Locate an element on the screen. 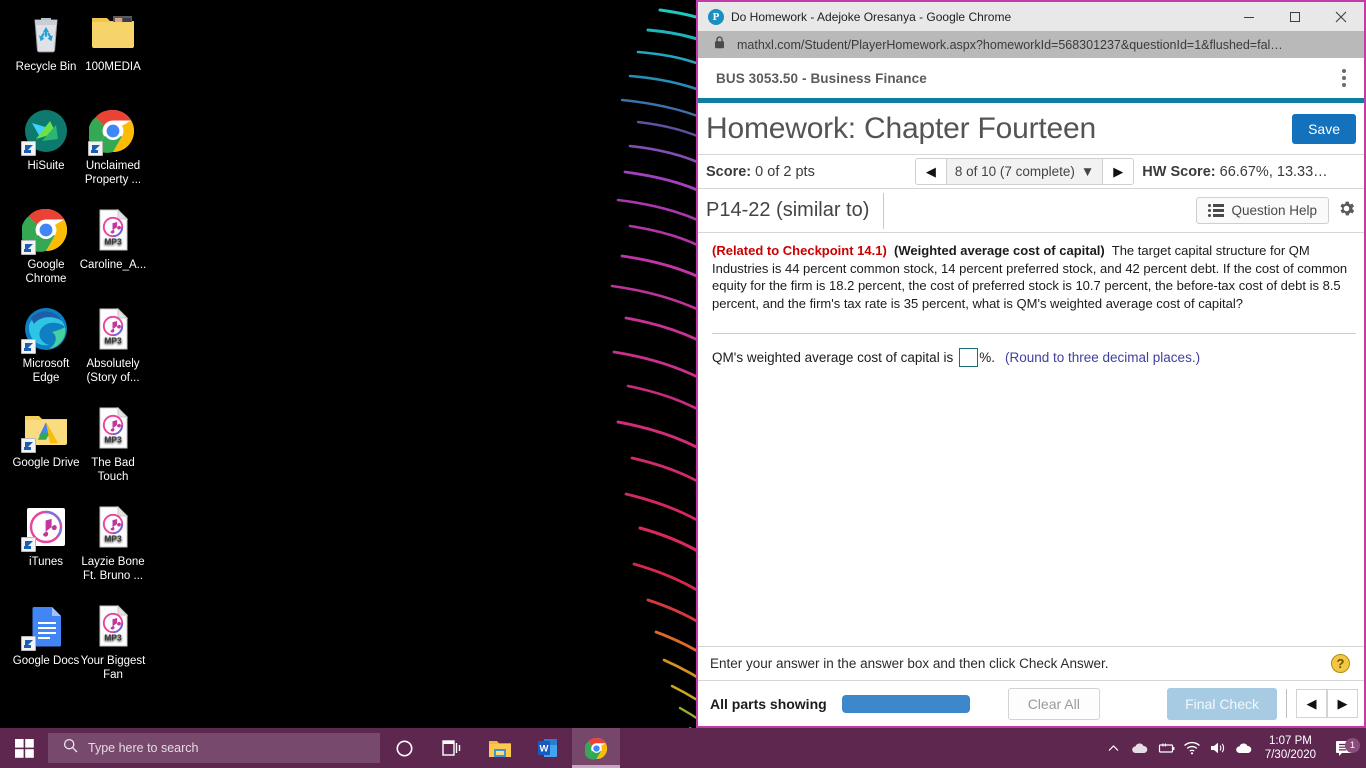 This screenshot has height=768, width=1366. close-icon is located at coordinates (1341, 16).